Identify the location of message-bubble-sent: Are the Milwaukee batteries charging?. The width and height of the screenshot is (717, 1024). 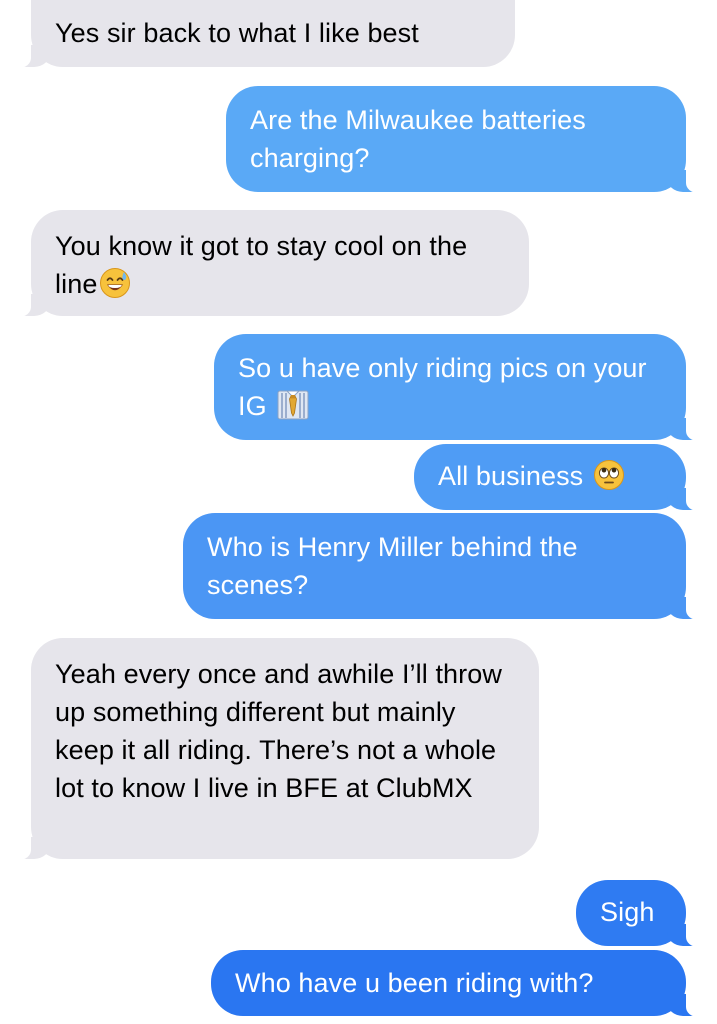
(469, 139).